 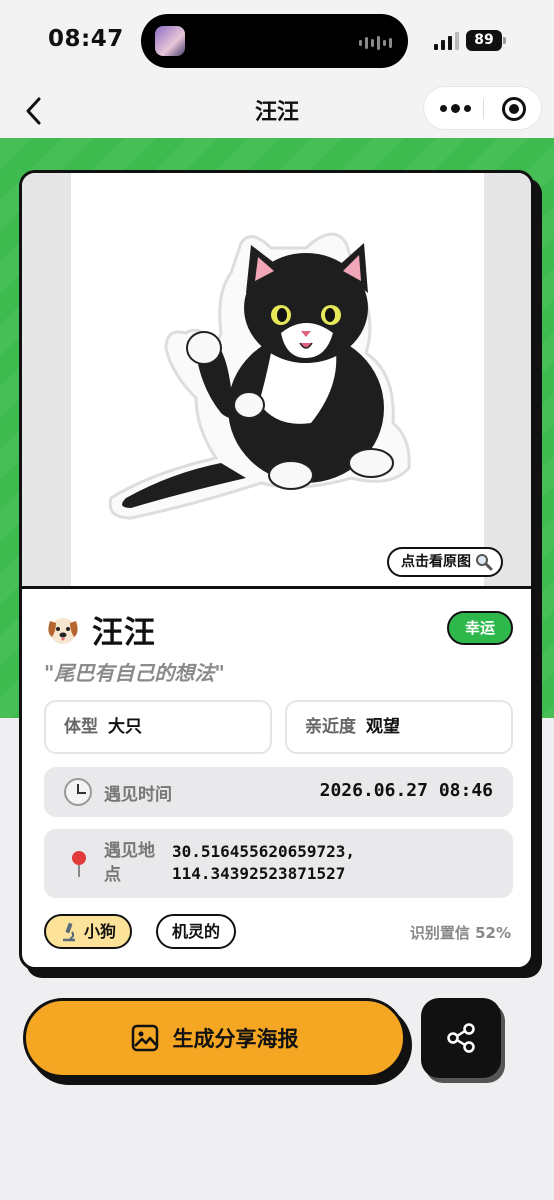 I want to click on met-time-value: 2026.06.27 08:46, so click(x=406, y=790).